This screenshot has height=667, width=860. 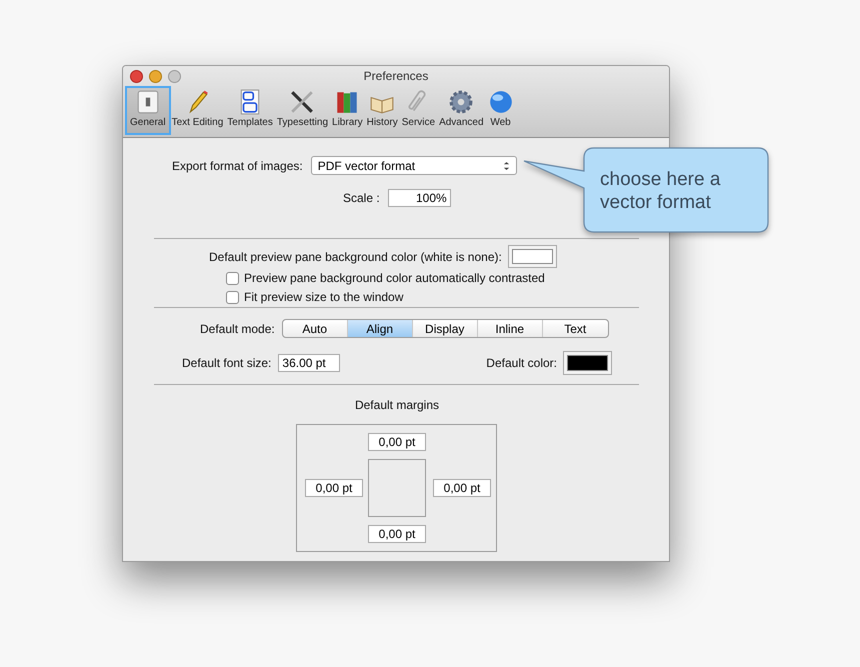 I want to click on scale-label: Scale :, so click(x=361, y=198).